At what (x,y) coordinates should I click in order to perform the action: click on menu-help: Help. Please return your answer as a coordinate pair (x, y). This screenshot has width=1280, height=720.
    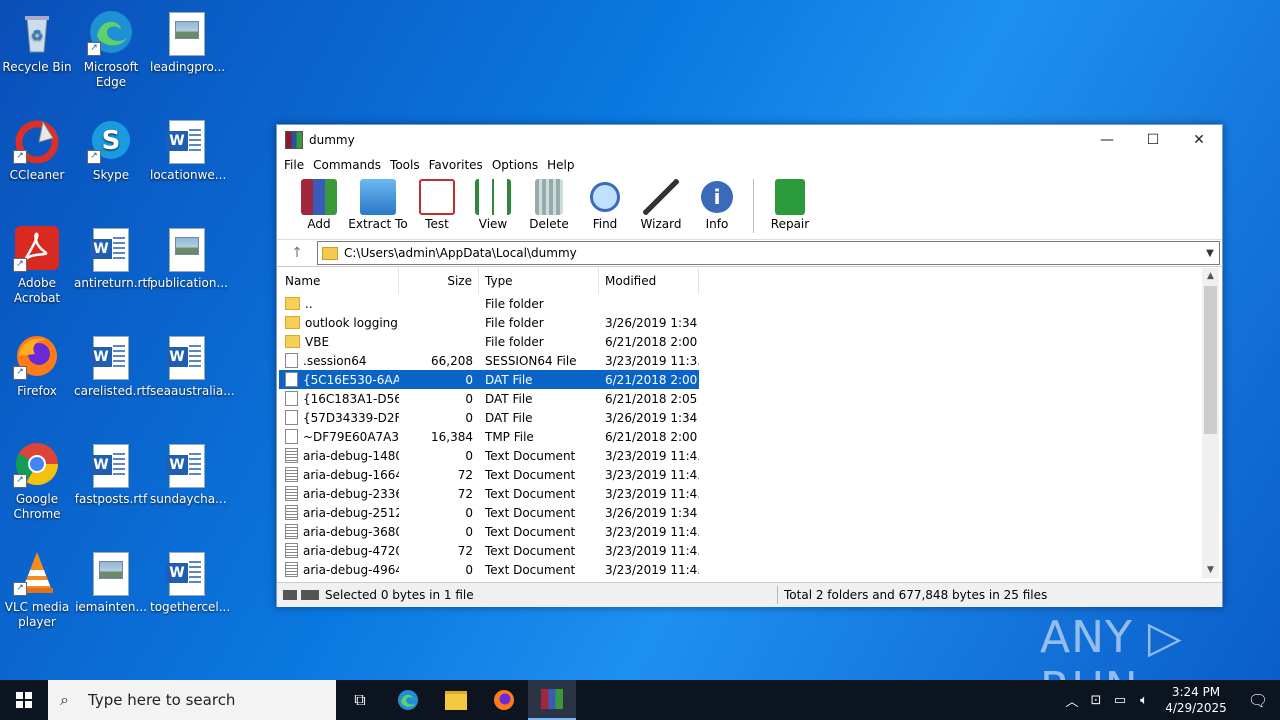
    Looking at the image, I should click on (560, 165).